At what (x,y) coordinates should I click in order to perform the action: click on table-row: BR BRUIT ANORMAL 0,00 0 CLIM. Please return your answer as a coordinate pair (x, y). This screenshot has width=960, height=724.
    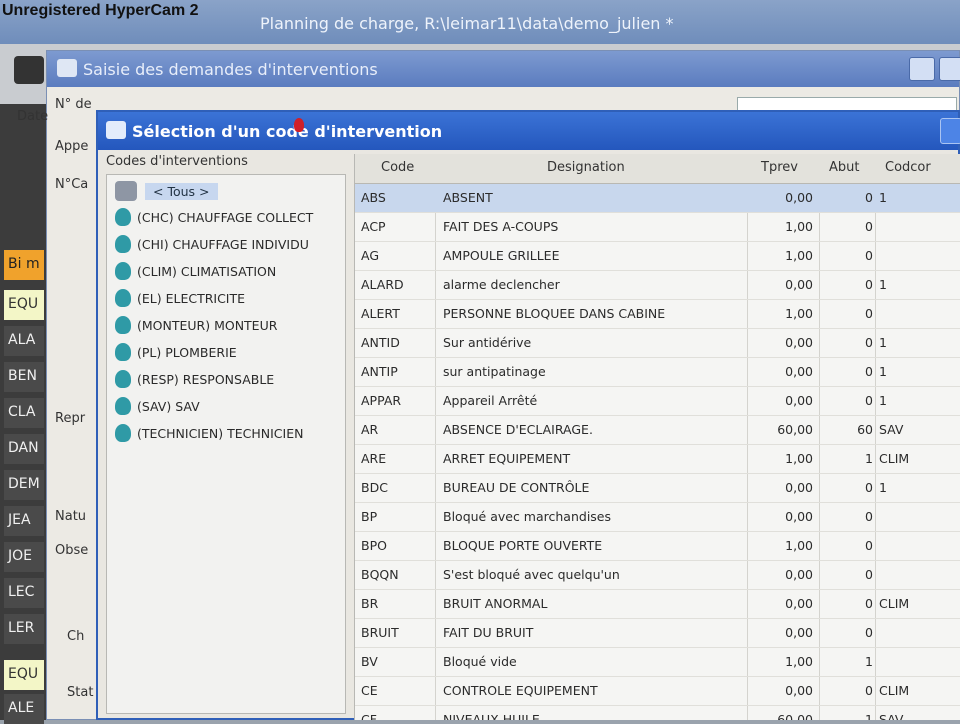
    Looking at the image, I should click on (657, 604).